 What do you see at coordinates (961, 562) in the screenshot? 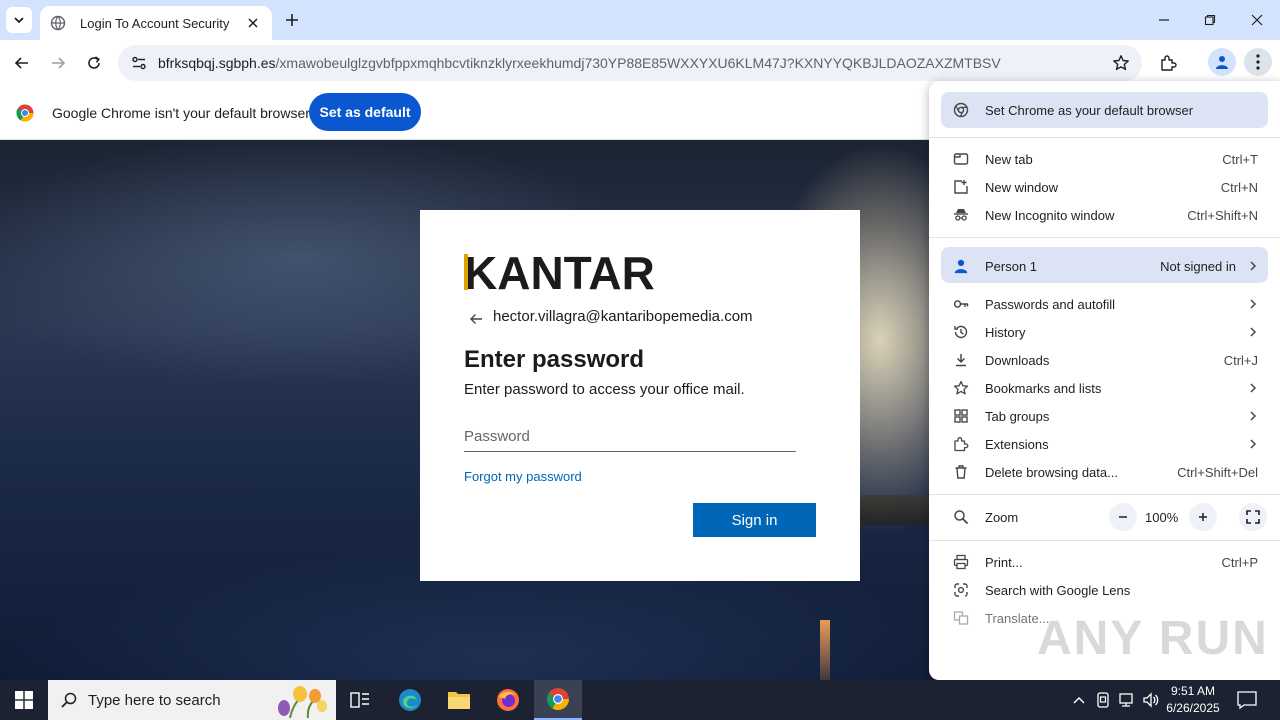
I see `printer-icon` at bounding box center [961, 562].